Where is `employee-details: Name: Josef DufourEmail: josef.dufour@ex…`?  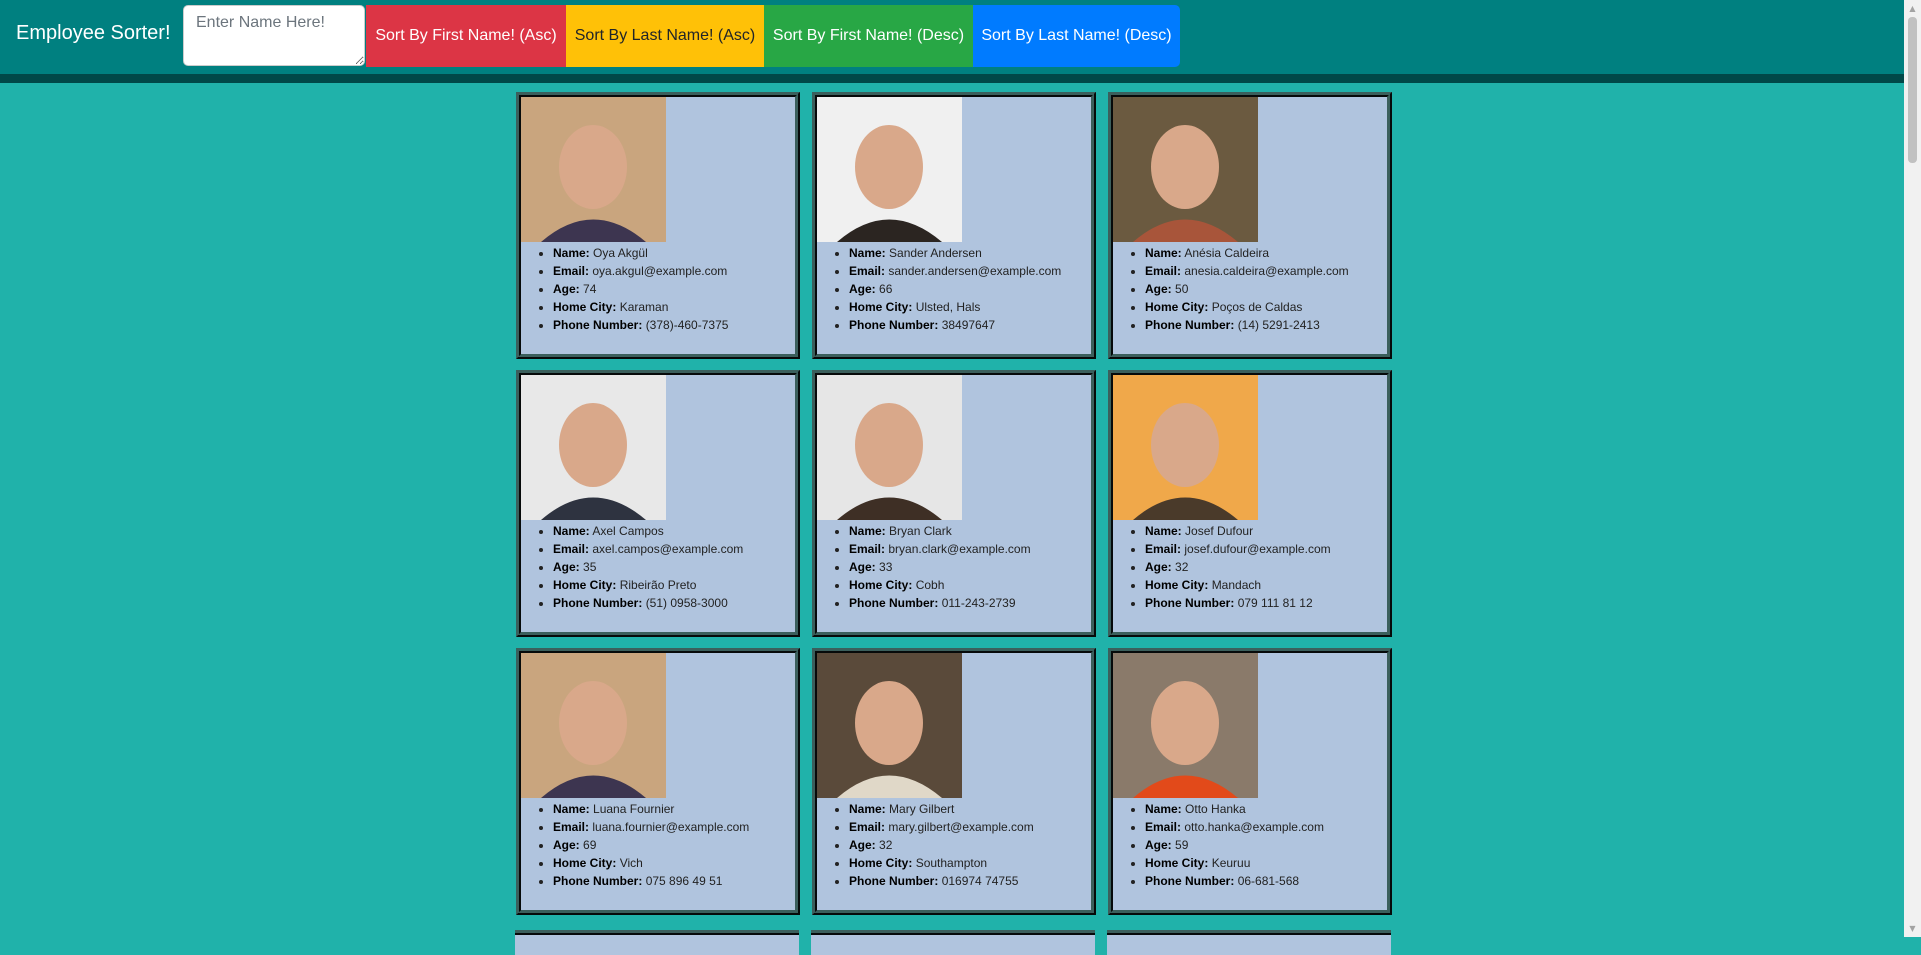 employee-details: Name: Josef DufourEmail: josef.dufour@ex… is located at coordinates (1250, 567).